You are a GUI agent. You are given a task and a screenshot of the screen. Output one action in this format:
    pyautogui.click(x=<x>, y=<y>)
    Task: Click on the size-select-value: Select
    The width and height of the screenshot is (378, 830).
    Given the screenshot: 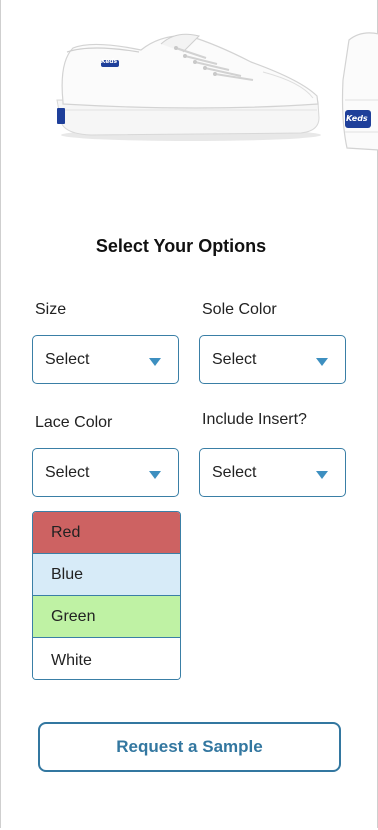 What is the action you would take?
    pyautogui.click(x=67, y=359)
    